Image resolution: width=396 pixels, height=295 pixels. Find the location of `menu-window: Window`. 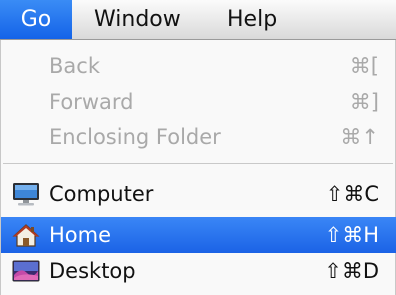

menu-window: Window is located at coordinates (137, 19).